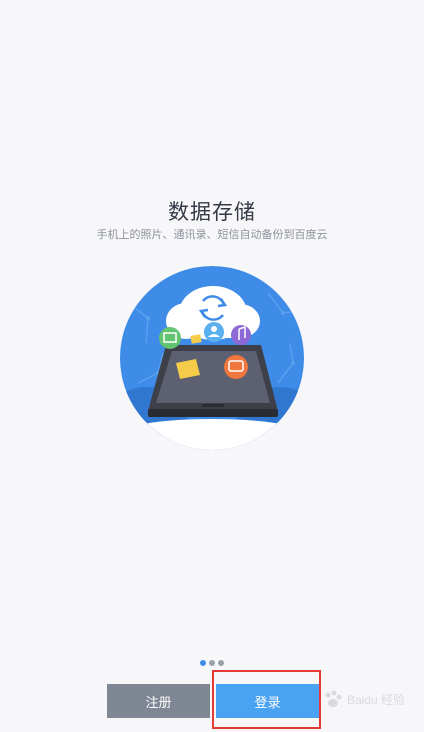 This screenshot has width=424, height=732. Describe the element at coordinates (170, 338) in the screenshot. I see `photo-icon` at that location.